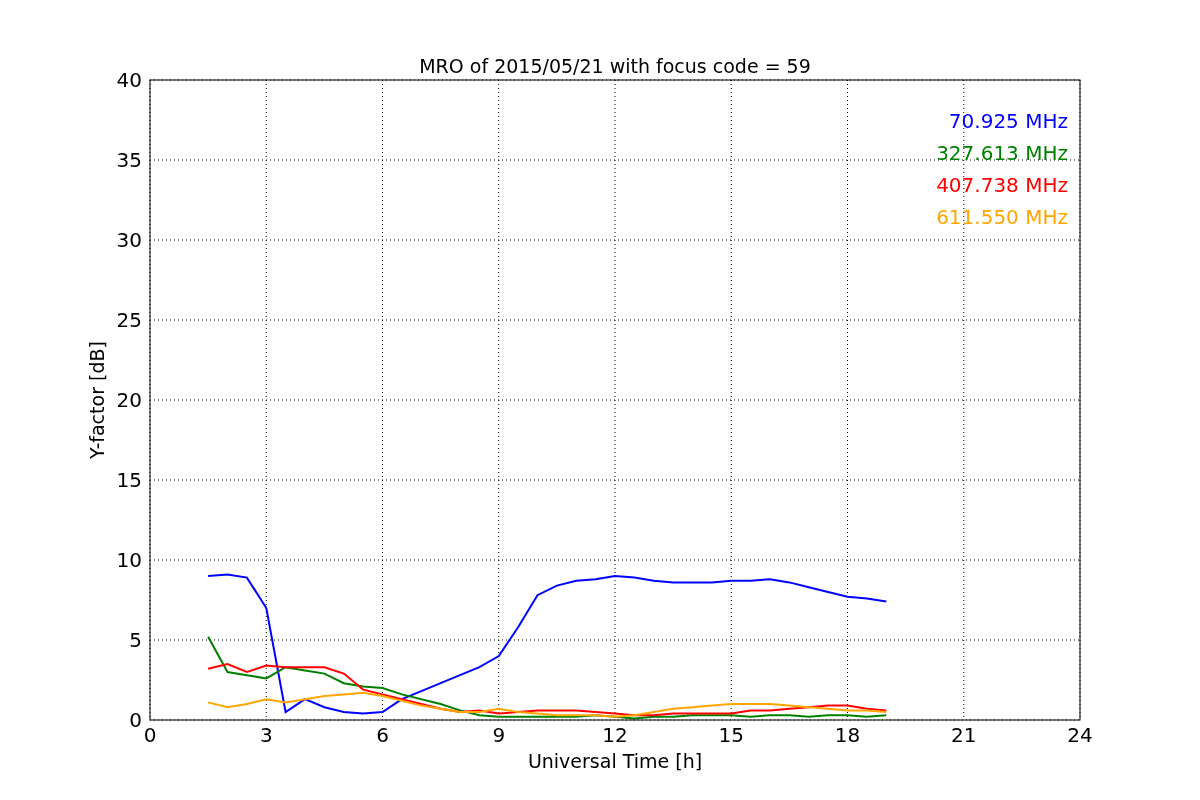 Image resolution: width=1200 pixels, height=800 pixels. I want to click on chart-title: MRO of 2015/05/21 with focus code = 59, so click(615, 66).